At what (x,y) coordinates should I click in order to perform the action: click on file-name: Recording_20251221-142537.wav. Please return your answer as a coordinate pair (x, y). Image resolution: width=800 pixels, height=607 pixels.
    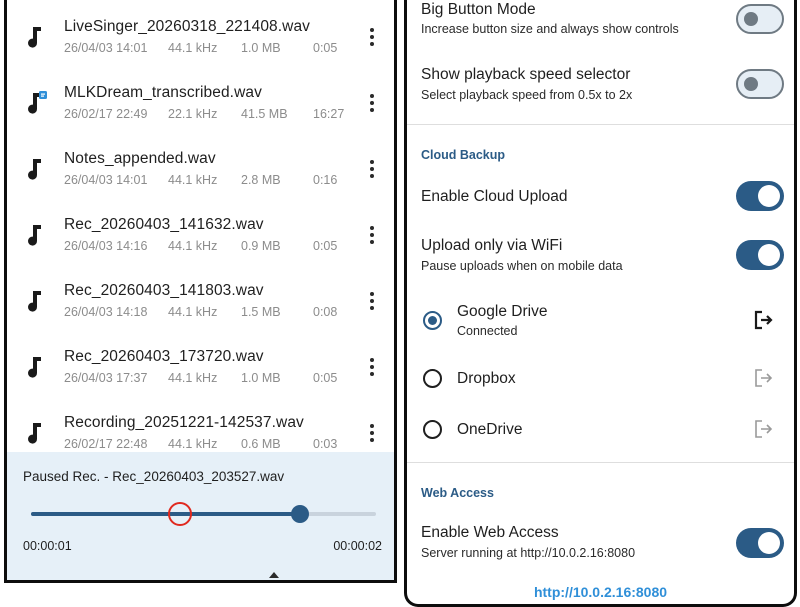
    Looking at the image, I should click on (184, 422).